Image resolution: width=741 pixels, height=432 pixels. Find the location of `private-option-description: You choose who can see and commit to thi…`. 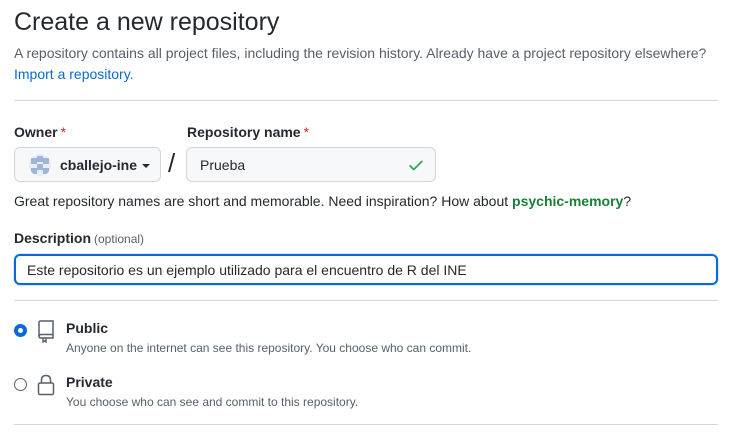

private-option-description: You choose who can see and commit to thi… is located at coordinates (212, 402).